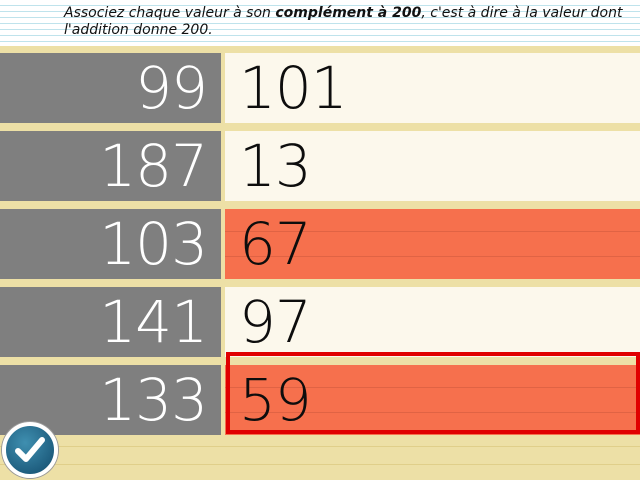  What do you see at coordinates (348, 13) in the screenshot?
I see `instruction-bold: complément à 200` at bounding box center [348, 13].